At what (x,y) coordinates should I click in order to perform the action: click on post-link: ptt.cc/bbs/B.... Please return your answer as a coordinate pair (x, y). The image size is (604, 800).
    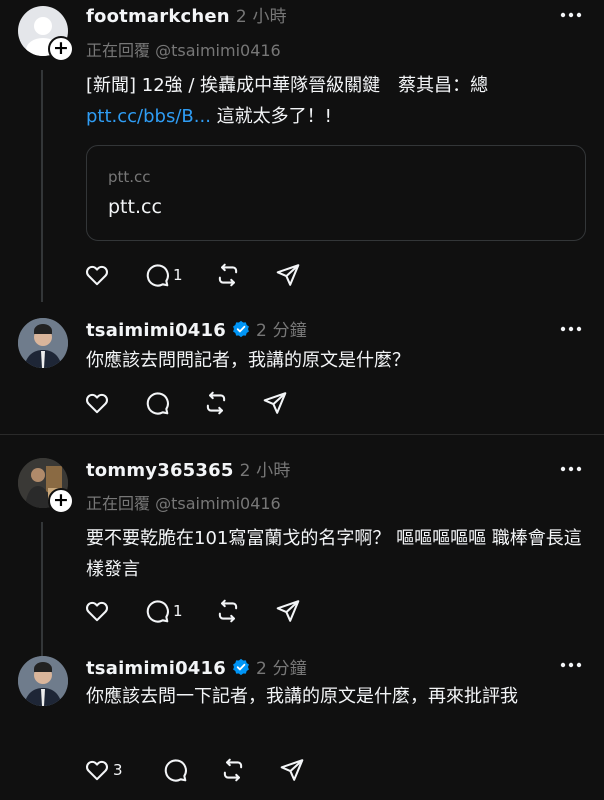
    Looking at the image, I should click on (148, 116).